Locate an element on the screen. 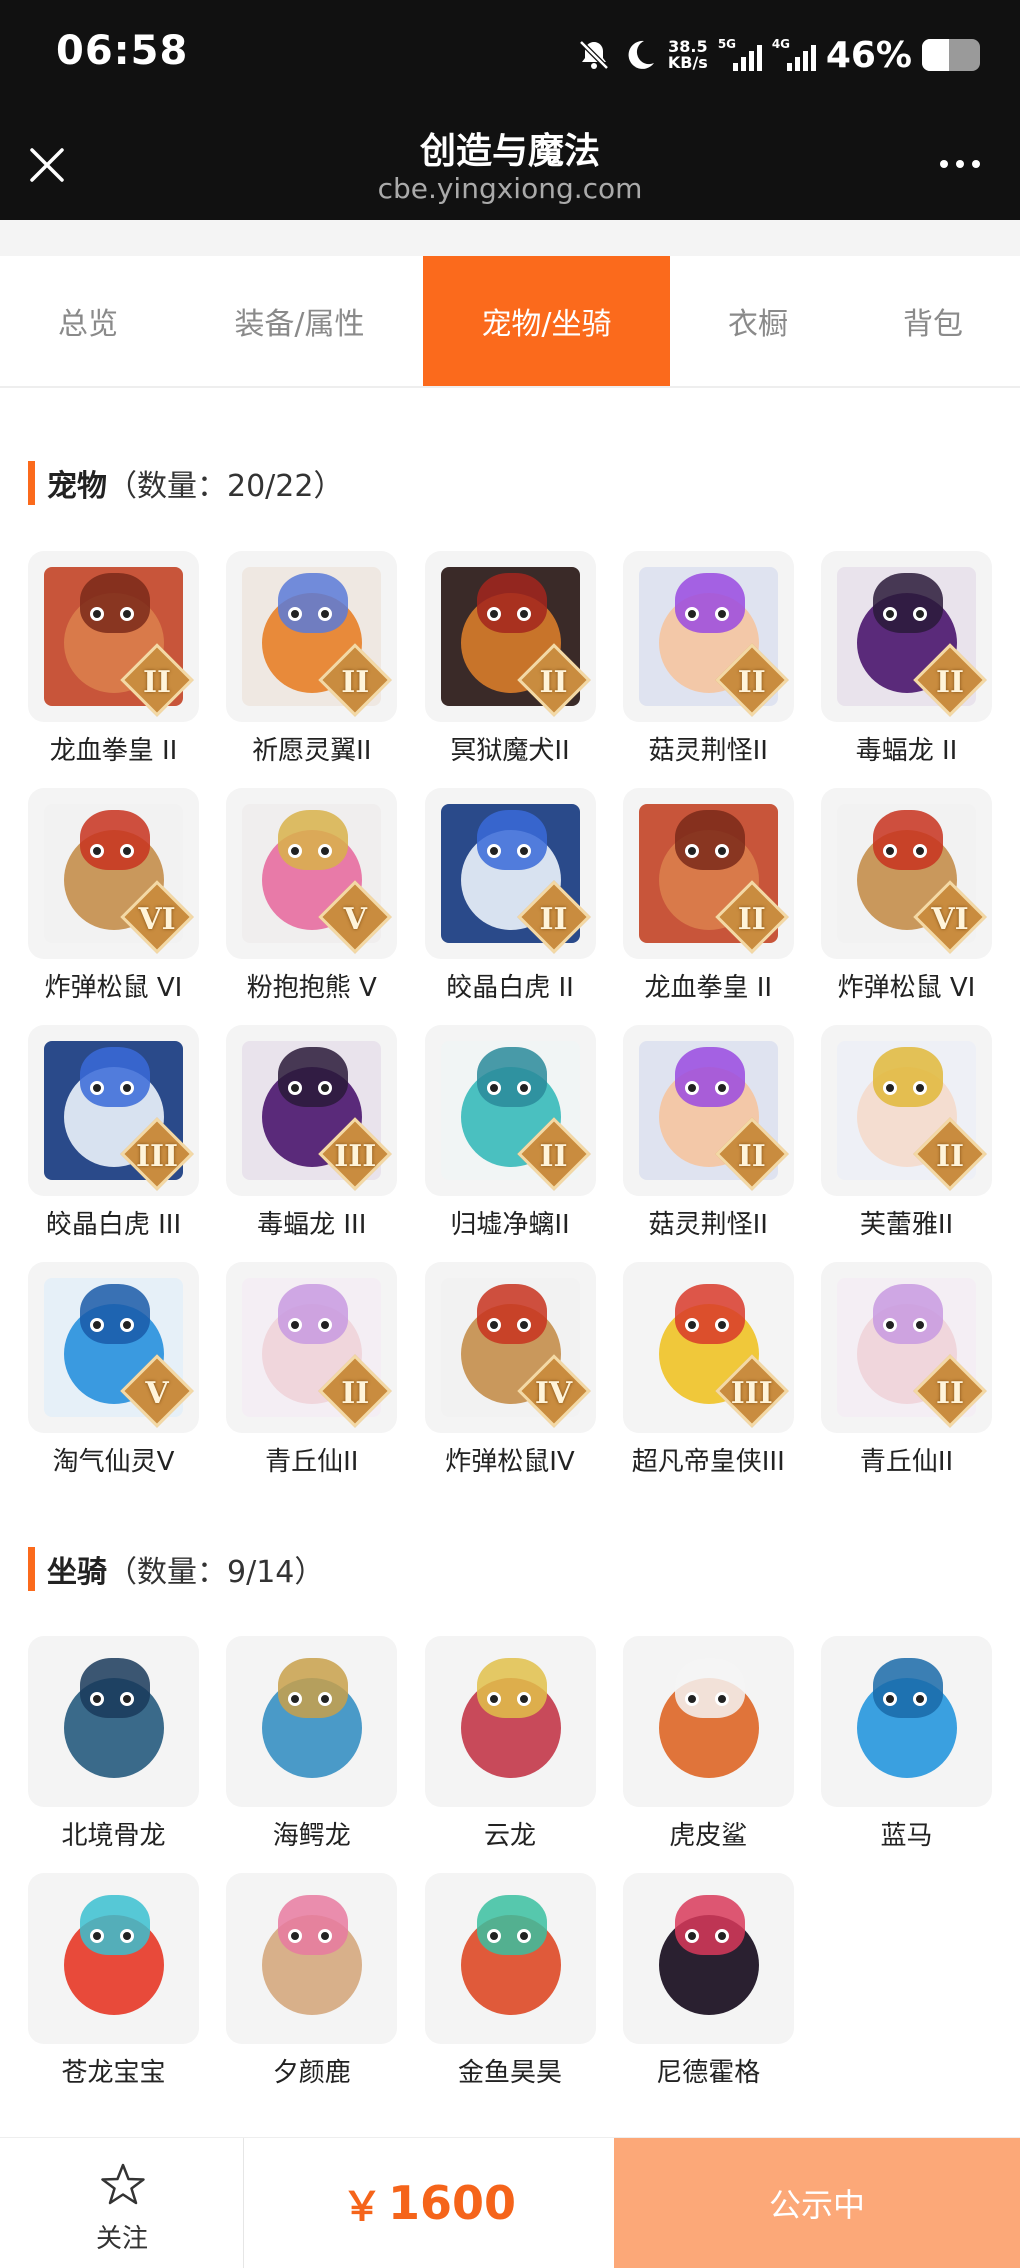 The height and width of the screenshot is (2268, 1020). rank-badge-text: IV is located at coordinates (553, 1393).